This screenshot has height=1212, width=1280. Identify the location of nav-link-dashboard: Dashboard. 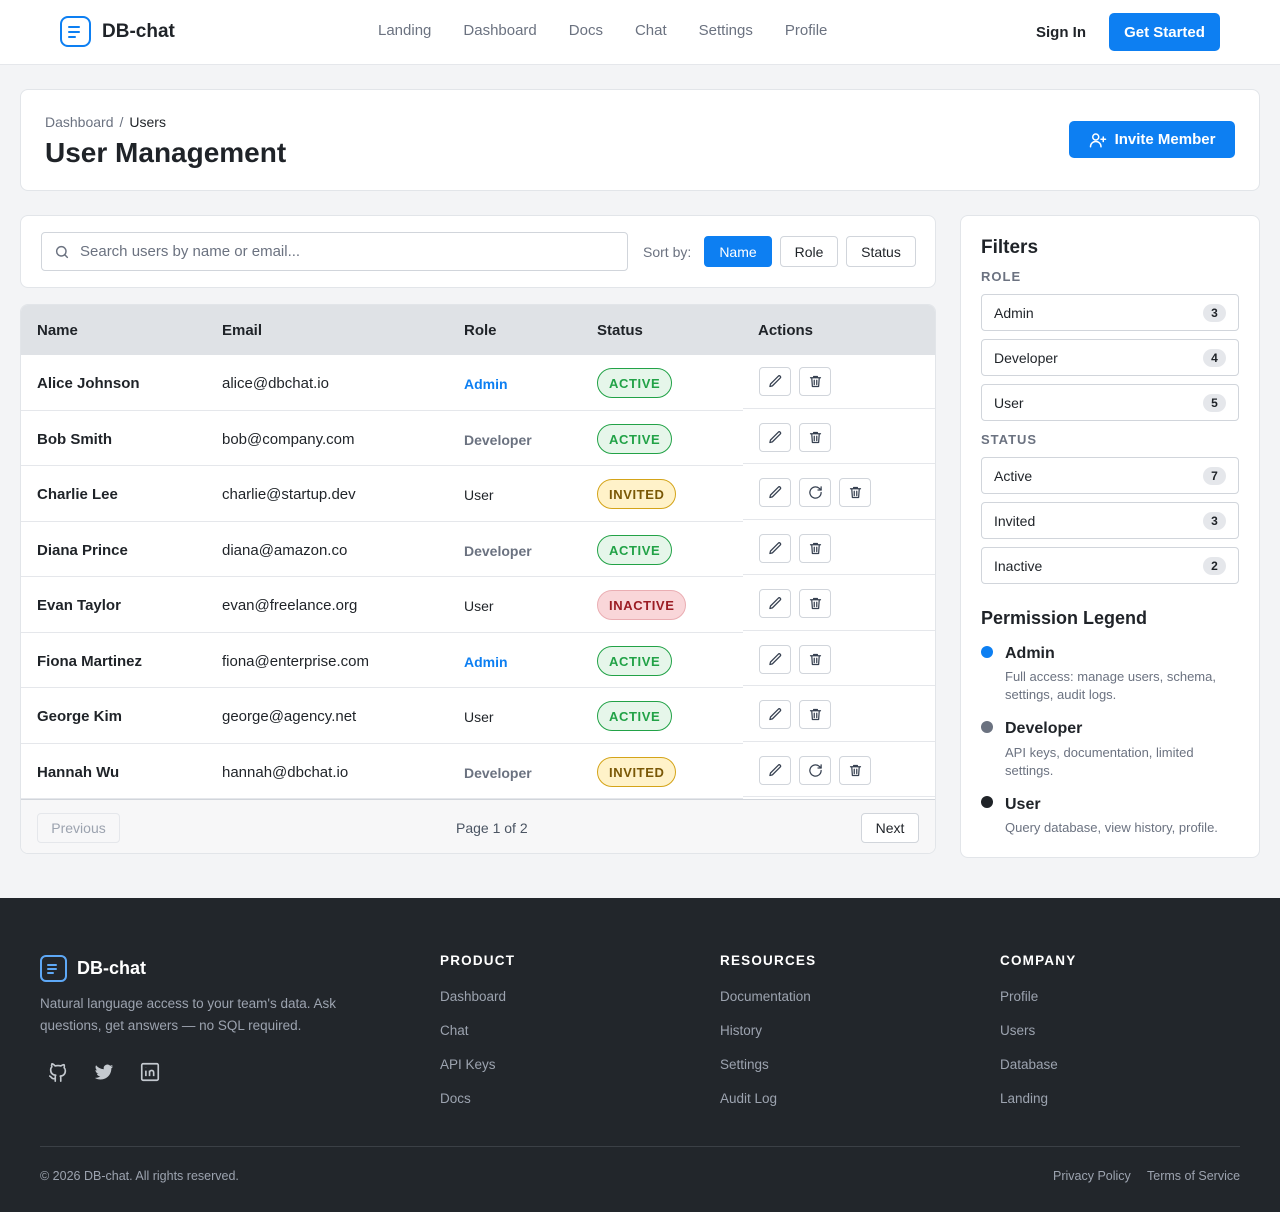
(499, 30).